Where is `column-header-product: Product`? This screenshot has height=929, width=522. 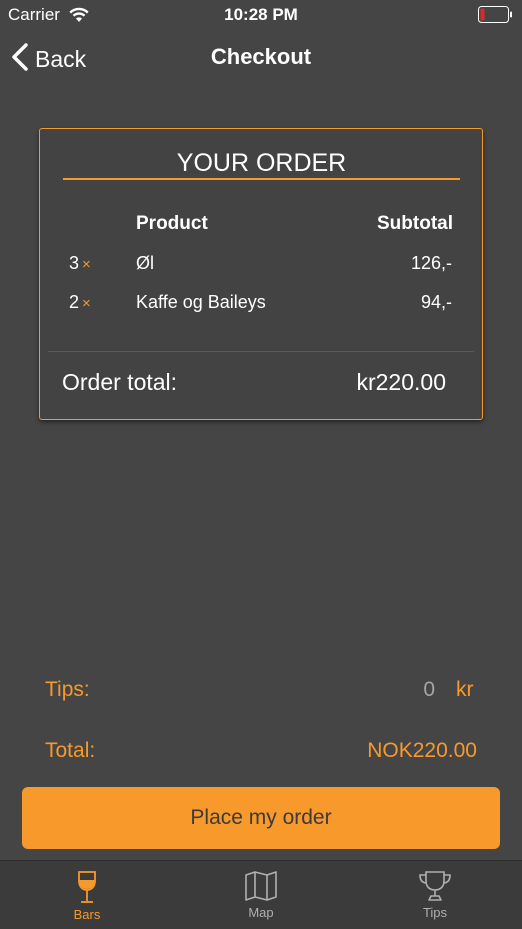 column-header-product: Product is located at coordinates (172, 223).